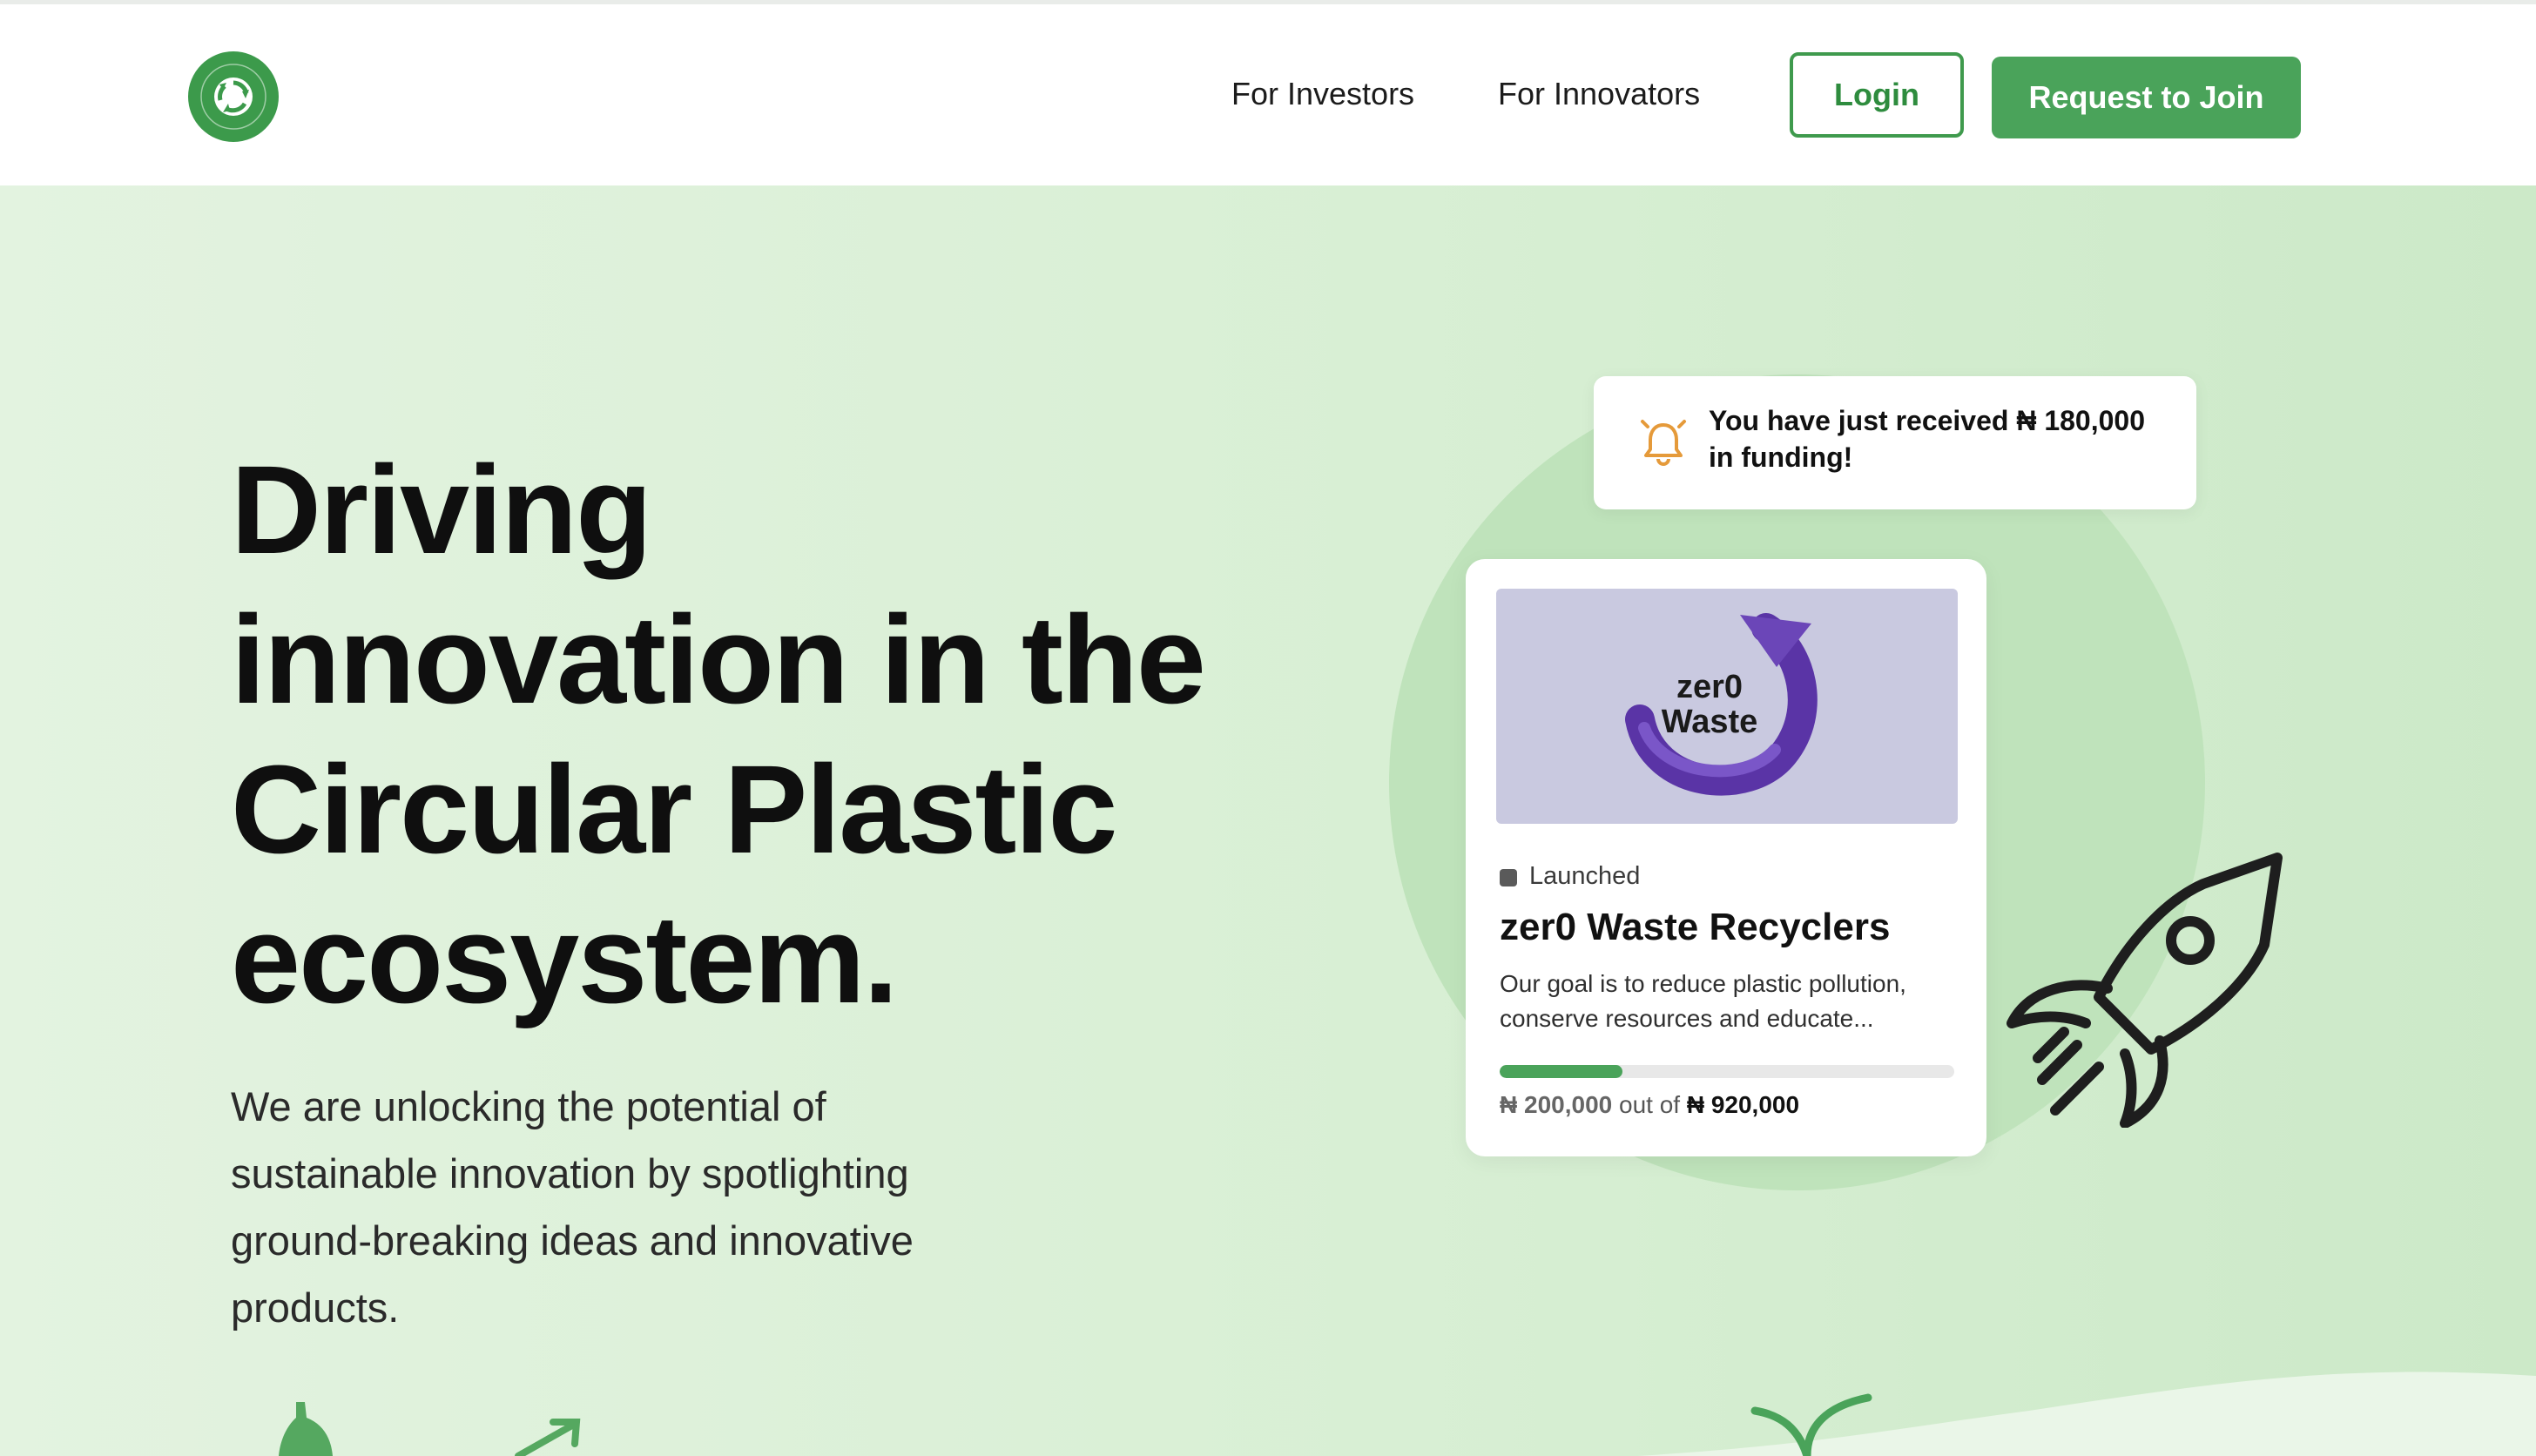 The image size is (2536, 1456). I want to click on zero-waste-logo: zer0 Waste, so click(1721, 704).